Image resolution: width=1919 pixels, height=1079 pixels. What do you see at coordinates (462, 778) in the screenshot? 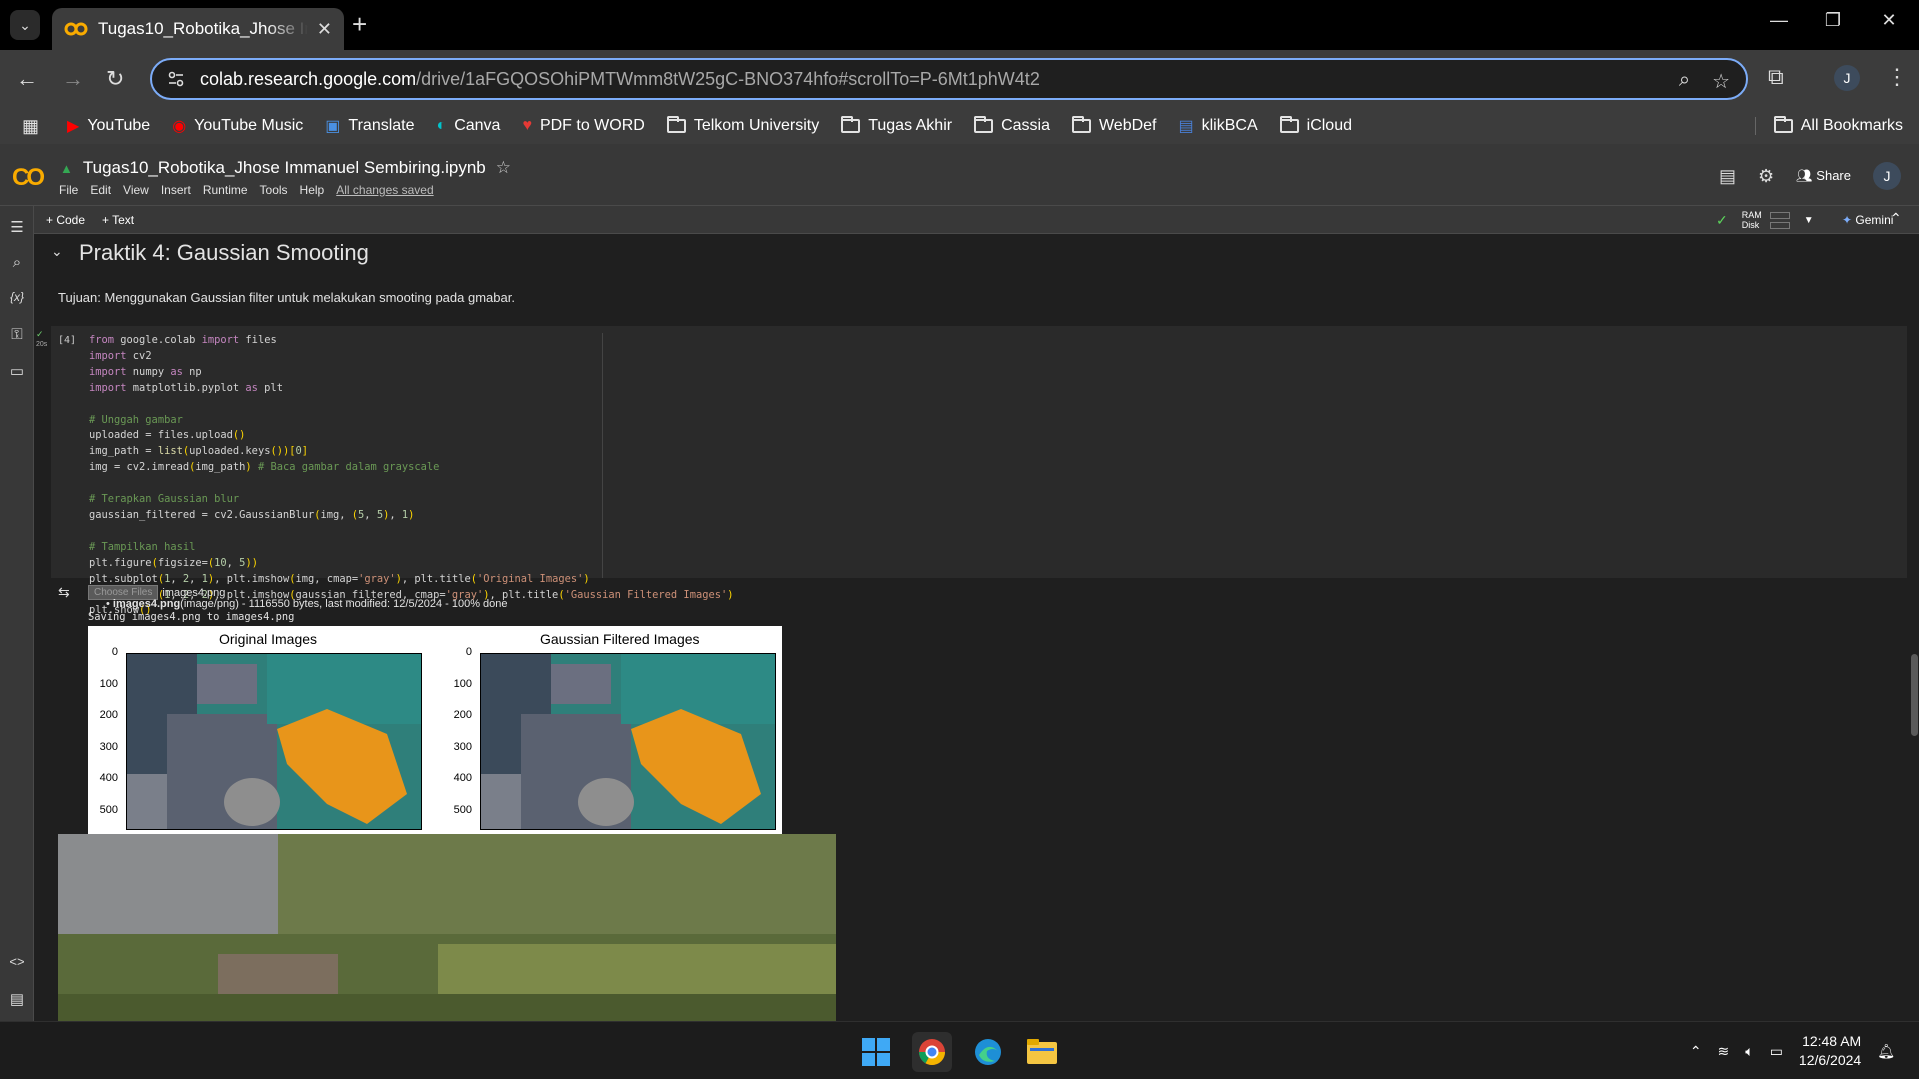
I see `ytick-right: 400` at bounding box center [462, 778].